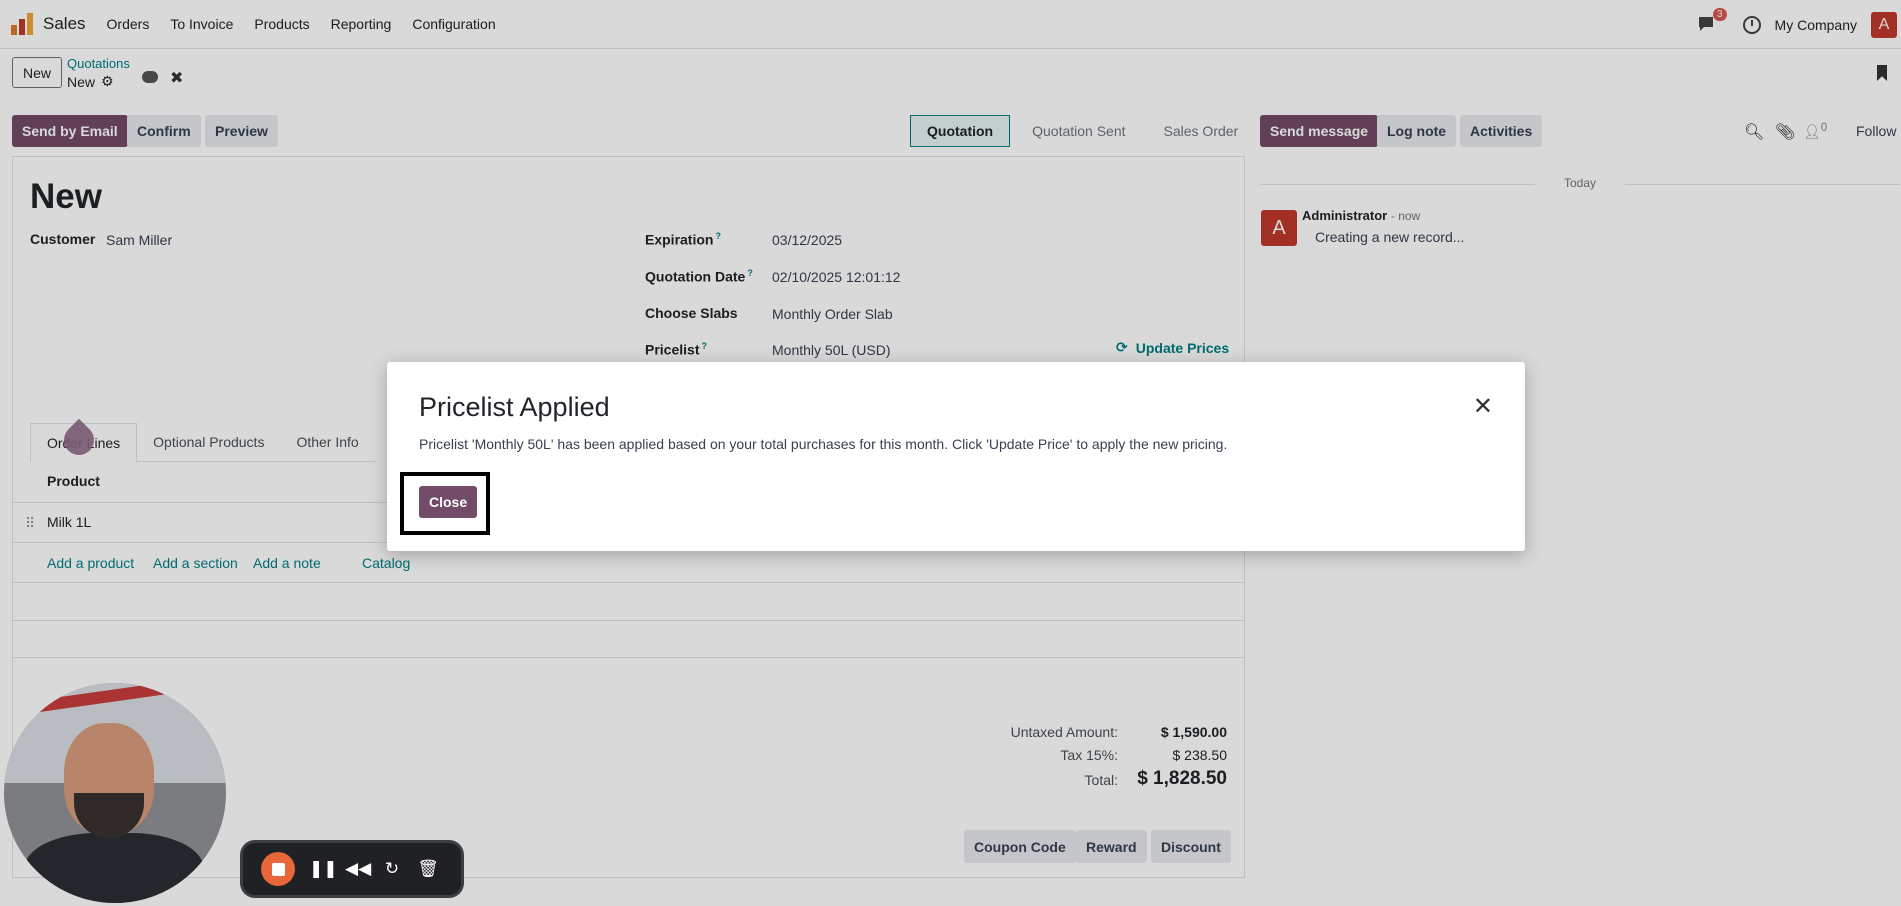  What do you see at coordinates (448, 502) in the screenshot?
I see `close-button: Close` at bounding box center [448, 502].